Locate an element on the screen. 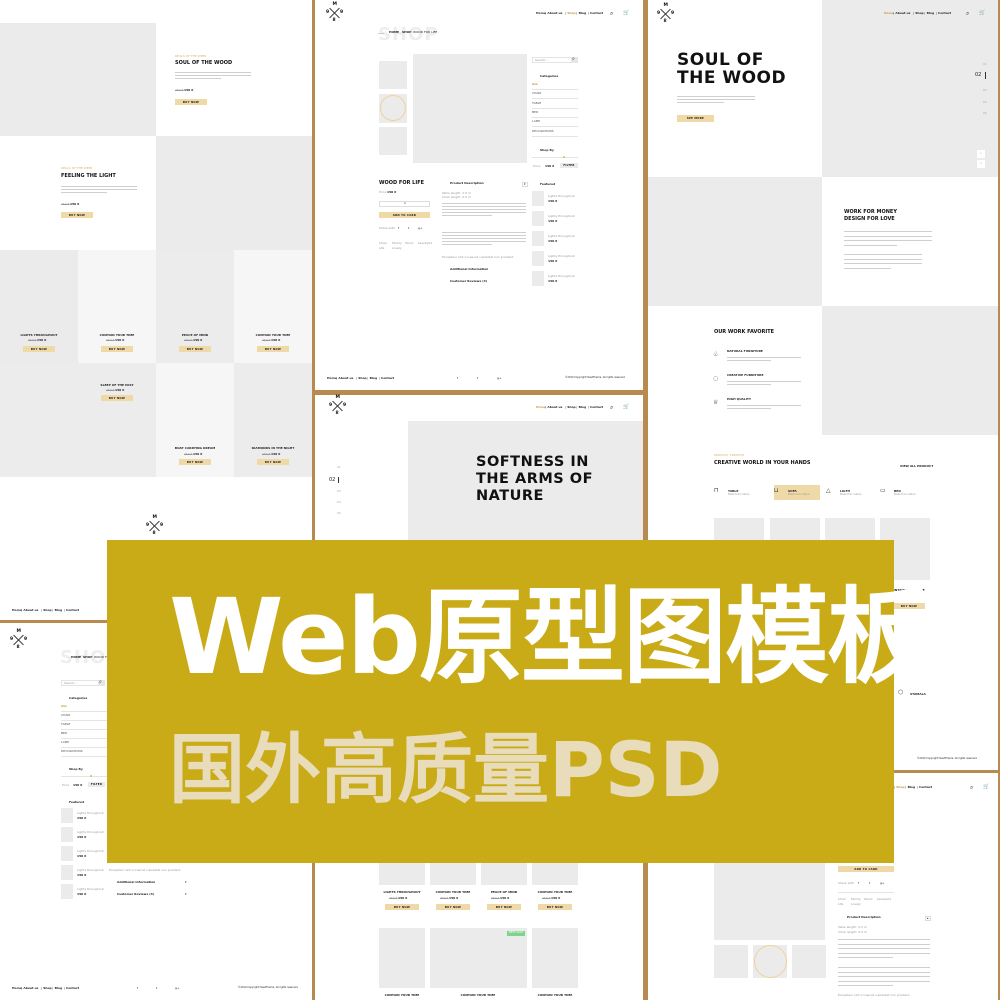  breadcrumb-item: SHOP is located at coordinates (406, 32).